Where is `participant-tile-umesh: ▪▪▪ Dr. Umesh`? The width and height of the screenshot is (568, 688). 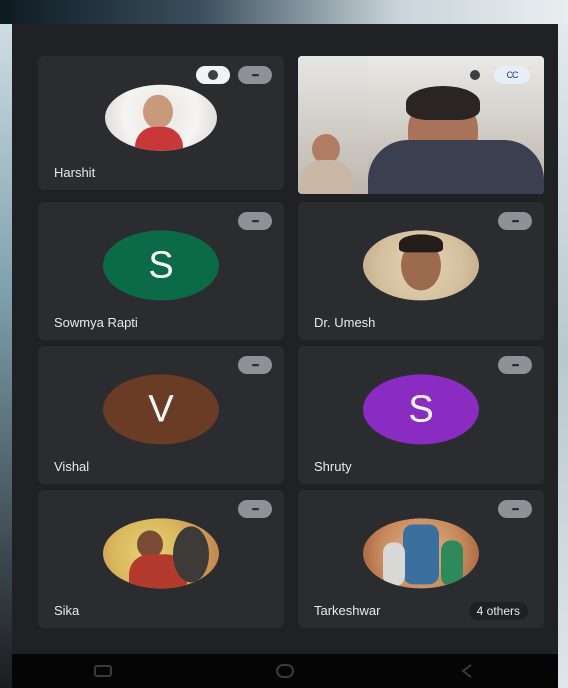
participant-tile-umesh: ▪▪▪ Dr. Umesh is located at coordinates (421, 271).